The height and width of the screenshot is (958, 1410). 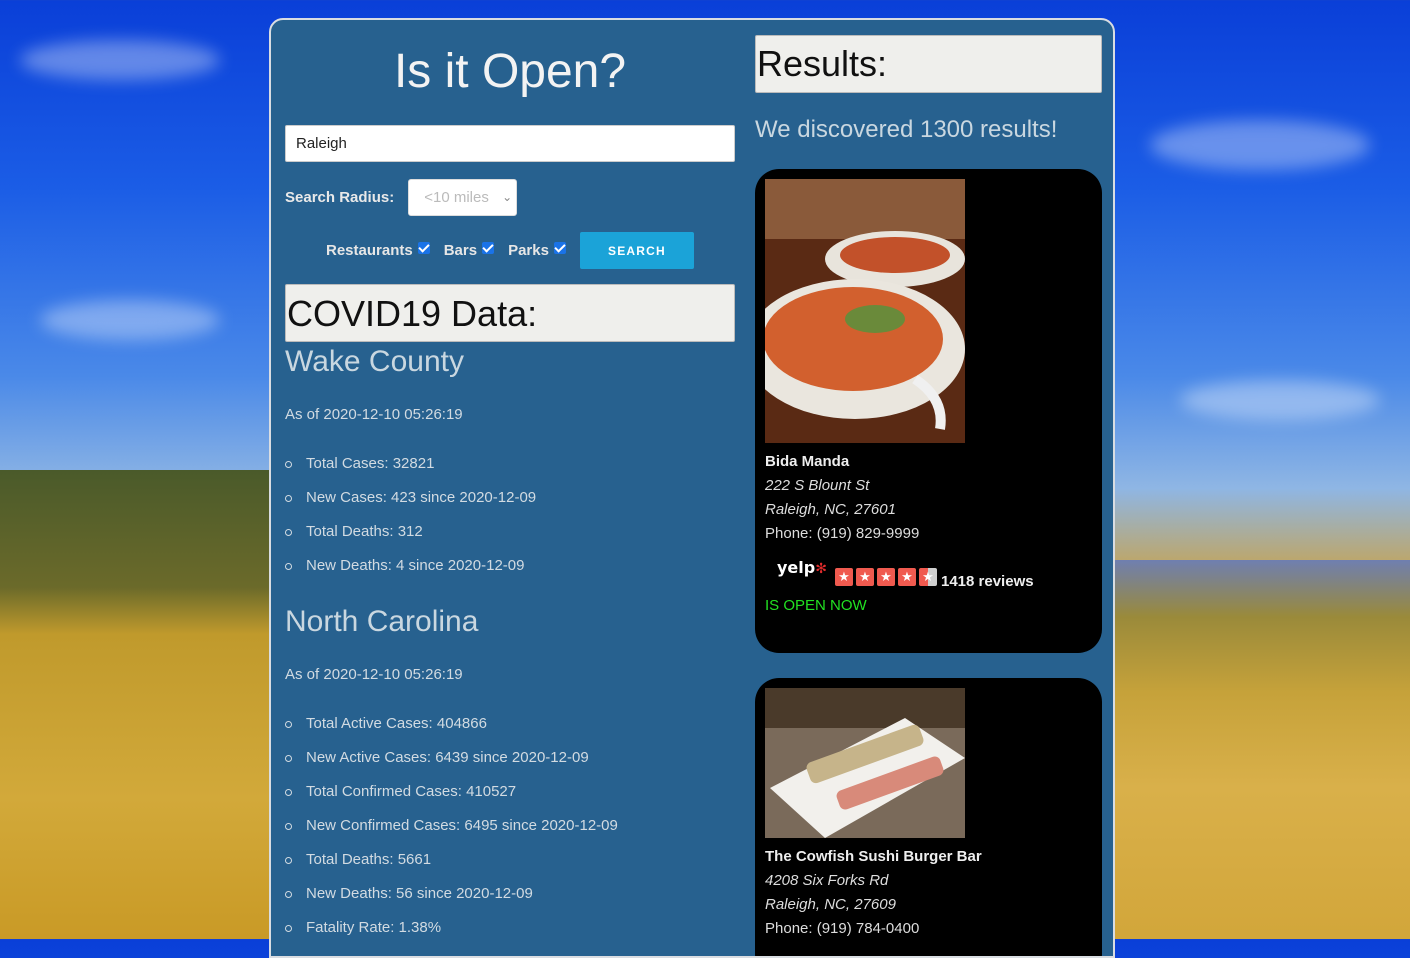 What do you see at coordinates (451, 800) in the screenshot?
I see `stat-item: Total Confirmed Cases: 410527` at bounding box center [451, 800].